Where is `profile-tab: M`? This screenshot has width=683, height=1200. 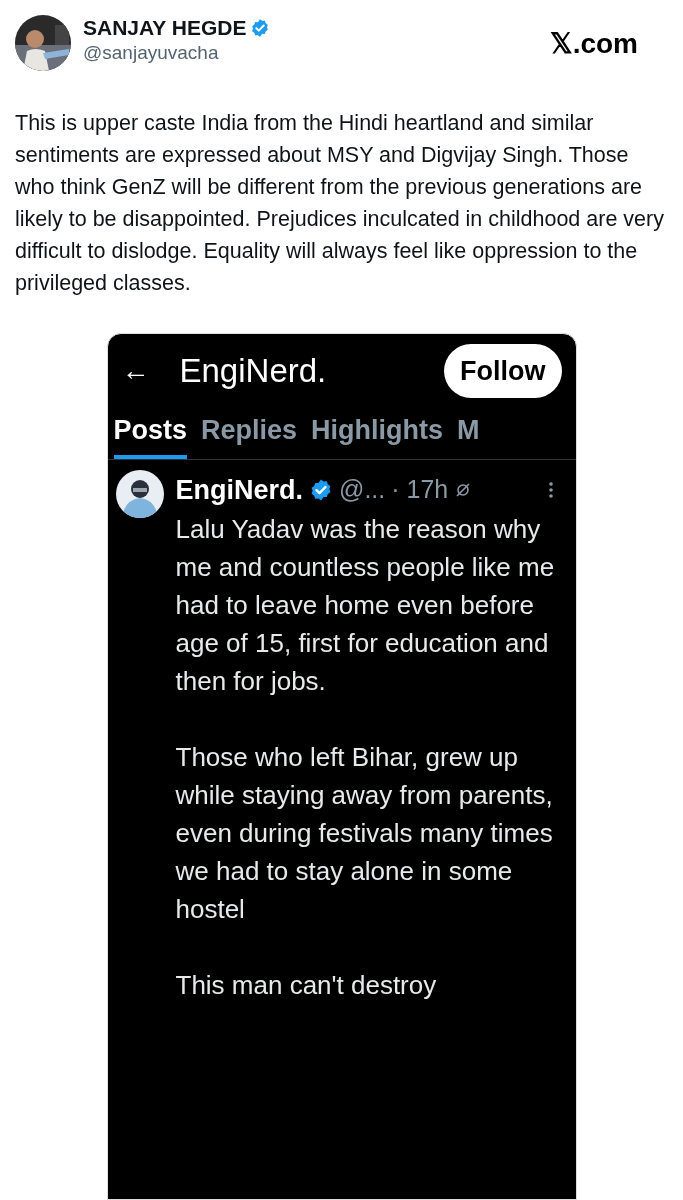 profile-tab: M is located at coordinates (468, 434).